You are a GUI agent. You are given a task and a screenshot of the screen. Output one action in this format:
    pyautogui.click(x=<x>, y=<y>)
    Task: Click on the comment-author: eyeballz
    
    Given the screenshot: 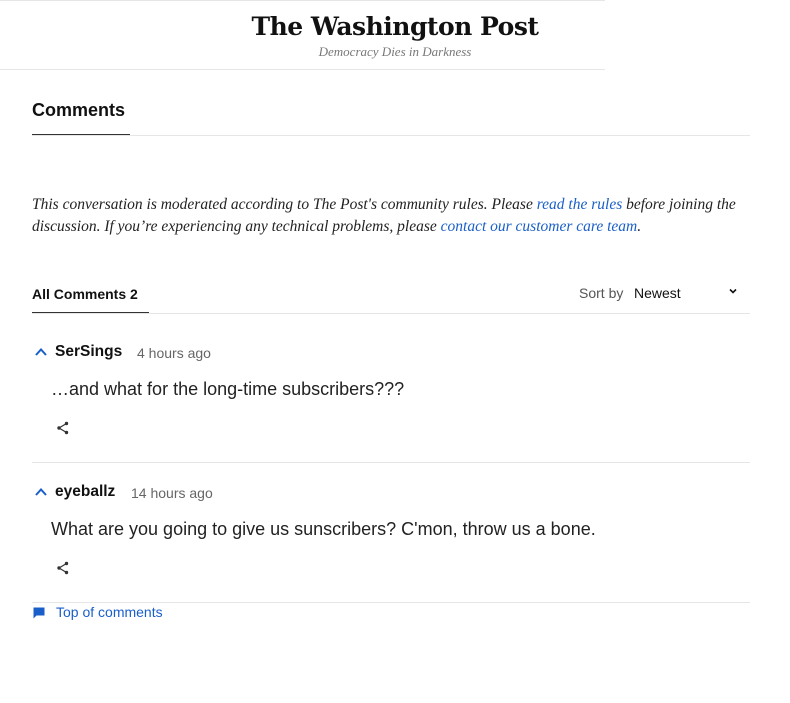 What is the action you would take?
    pyautogui.click(x=85, y=492)
    